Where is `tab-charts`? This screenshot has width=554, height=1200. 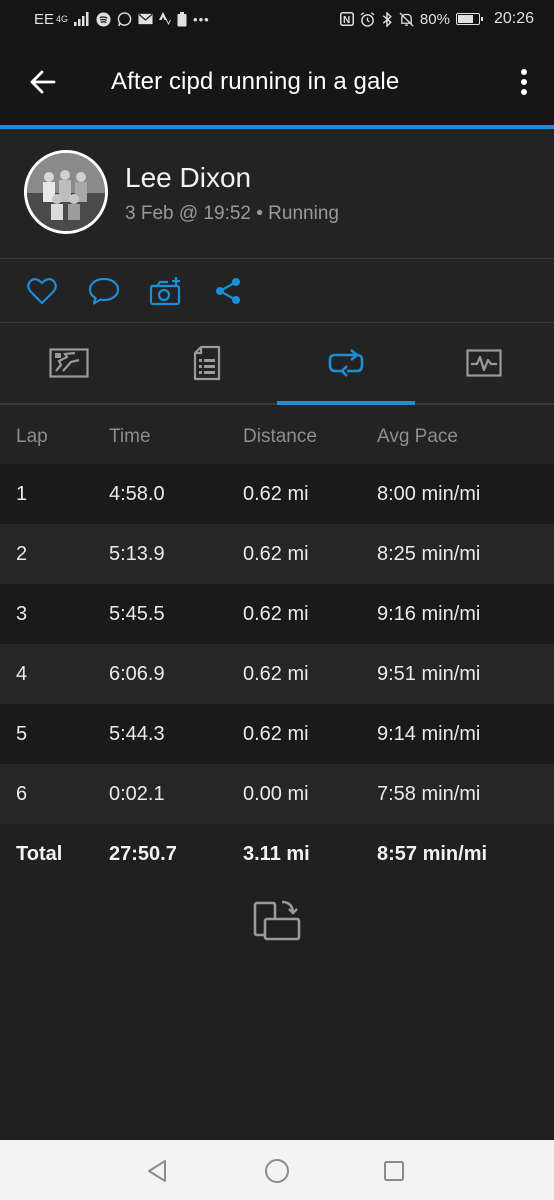
tab-charts is located at coordinates (484, 363).